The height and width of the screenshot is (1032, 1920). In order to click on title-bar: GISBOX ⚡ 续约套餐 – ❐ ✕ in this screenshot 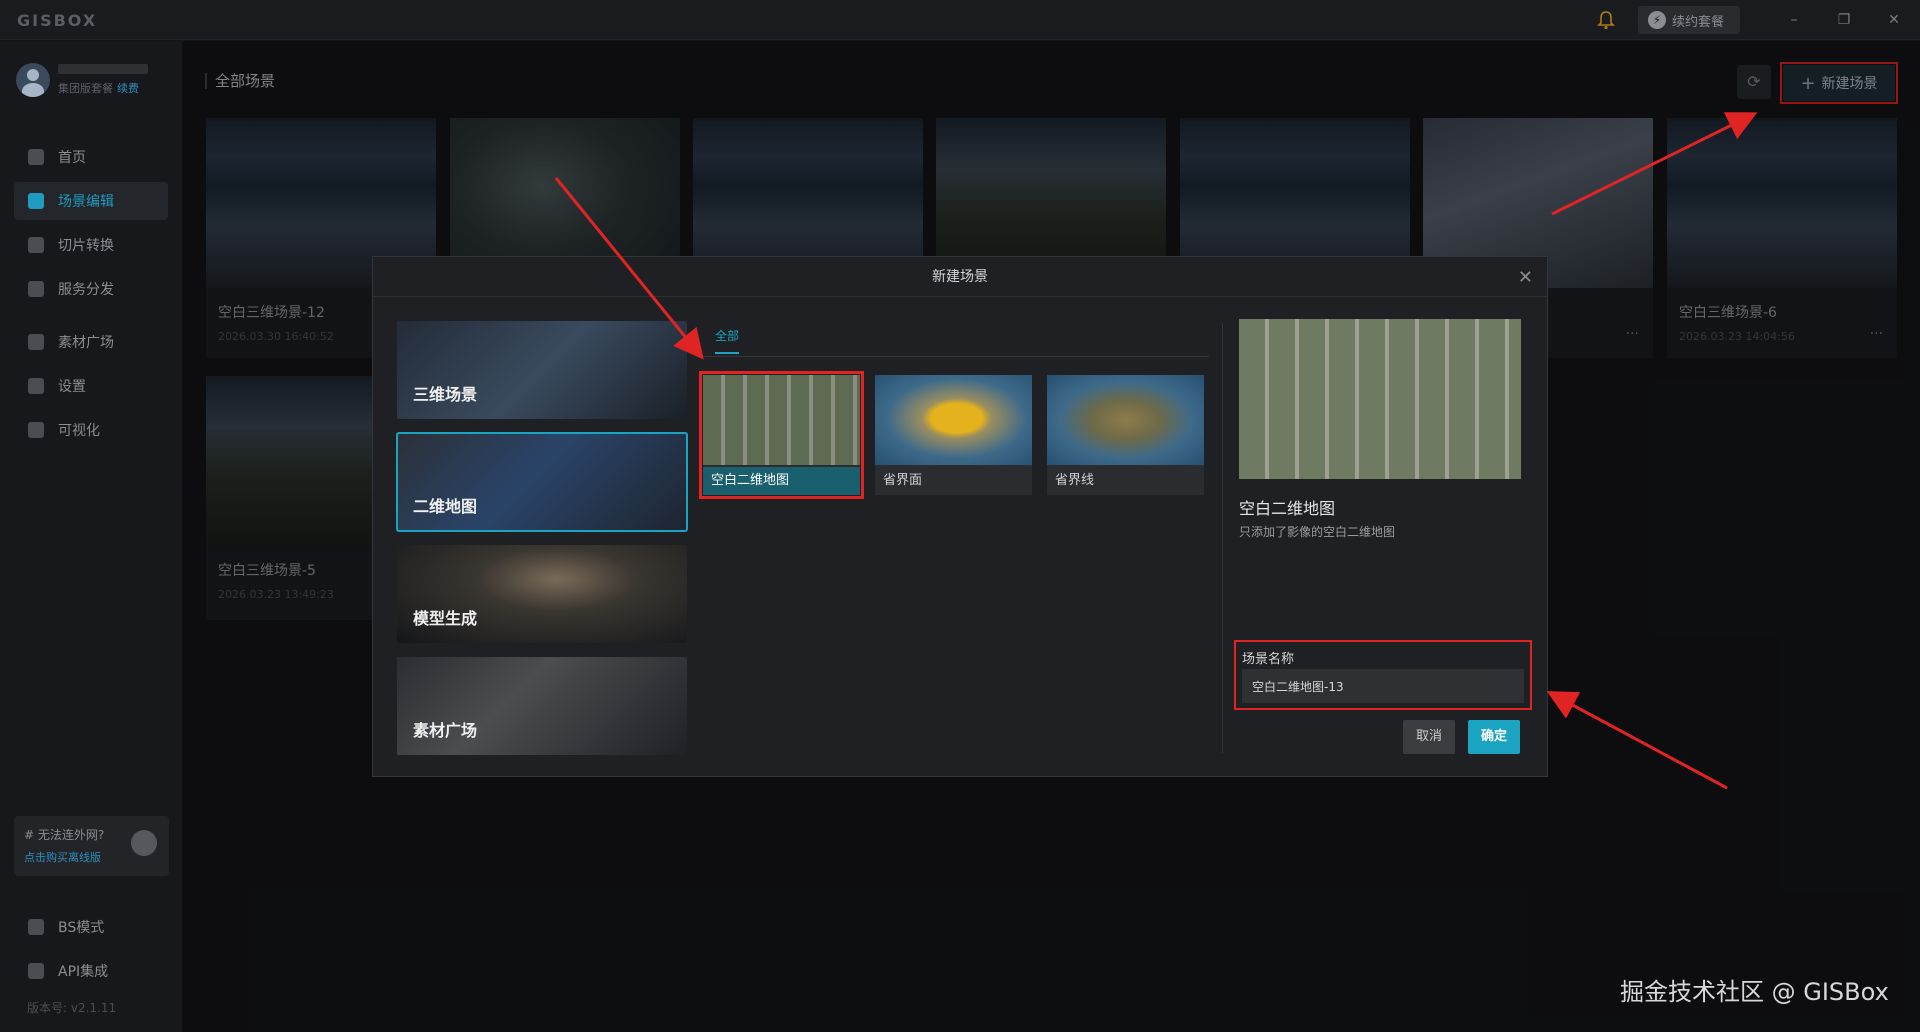, I will do `click(960, 20)`.